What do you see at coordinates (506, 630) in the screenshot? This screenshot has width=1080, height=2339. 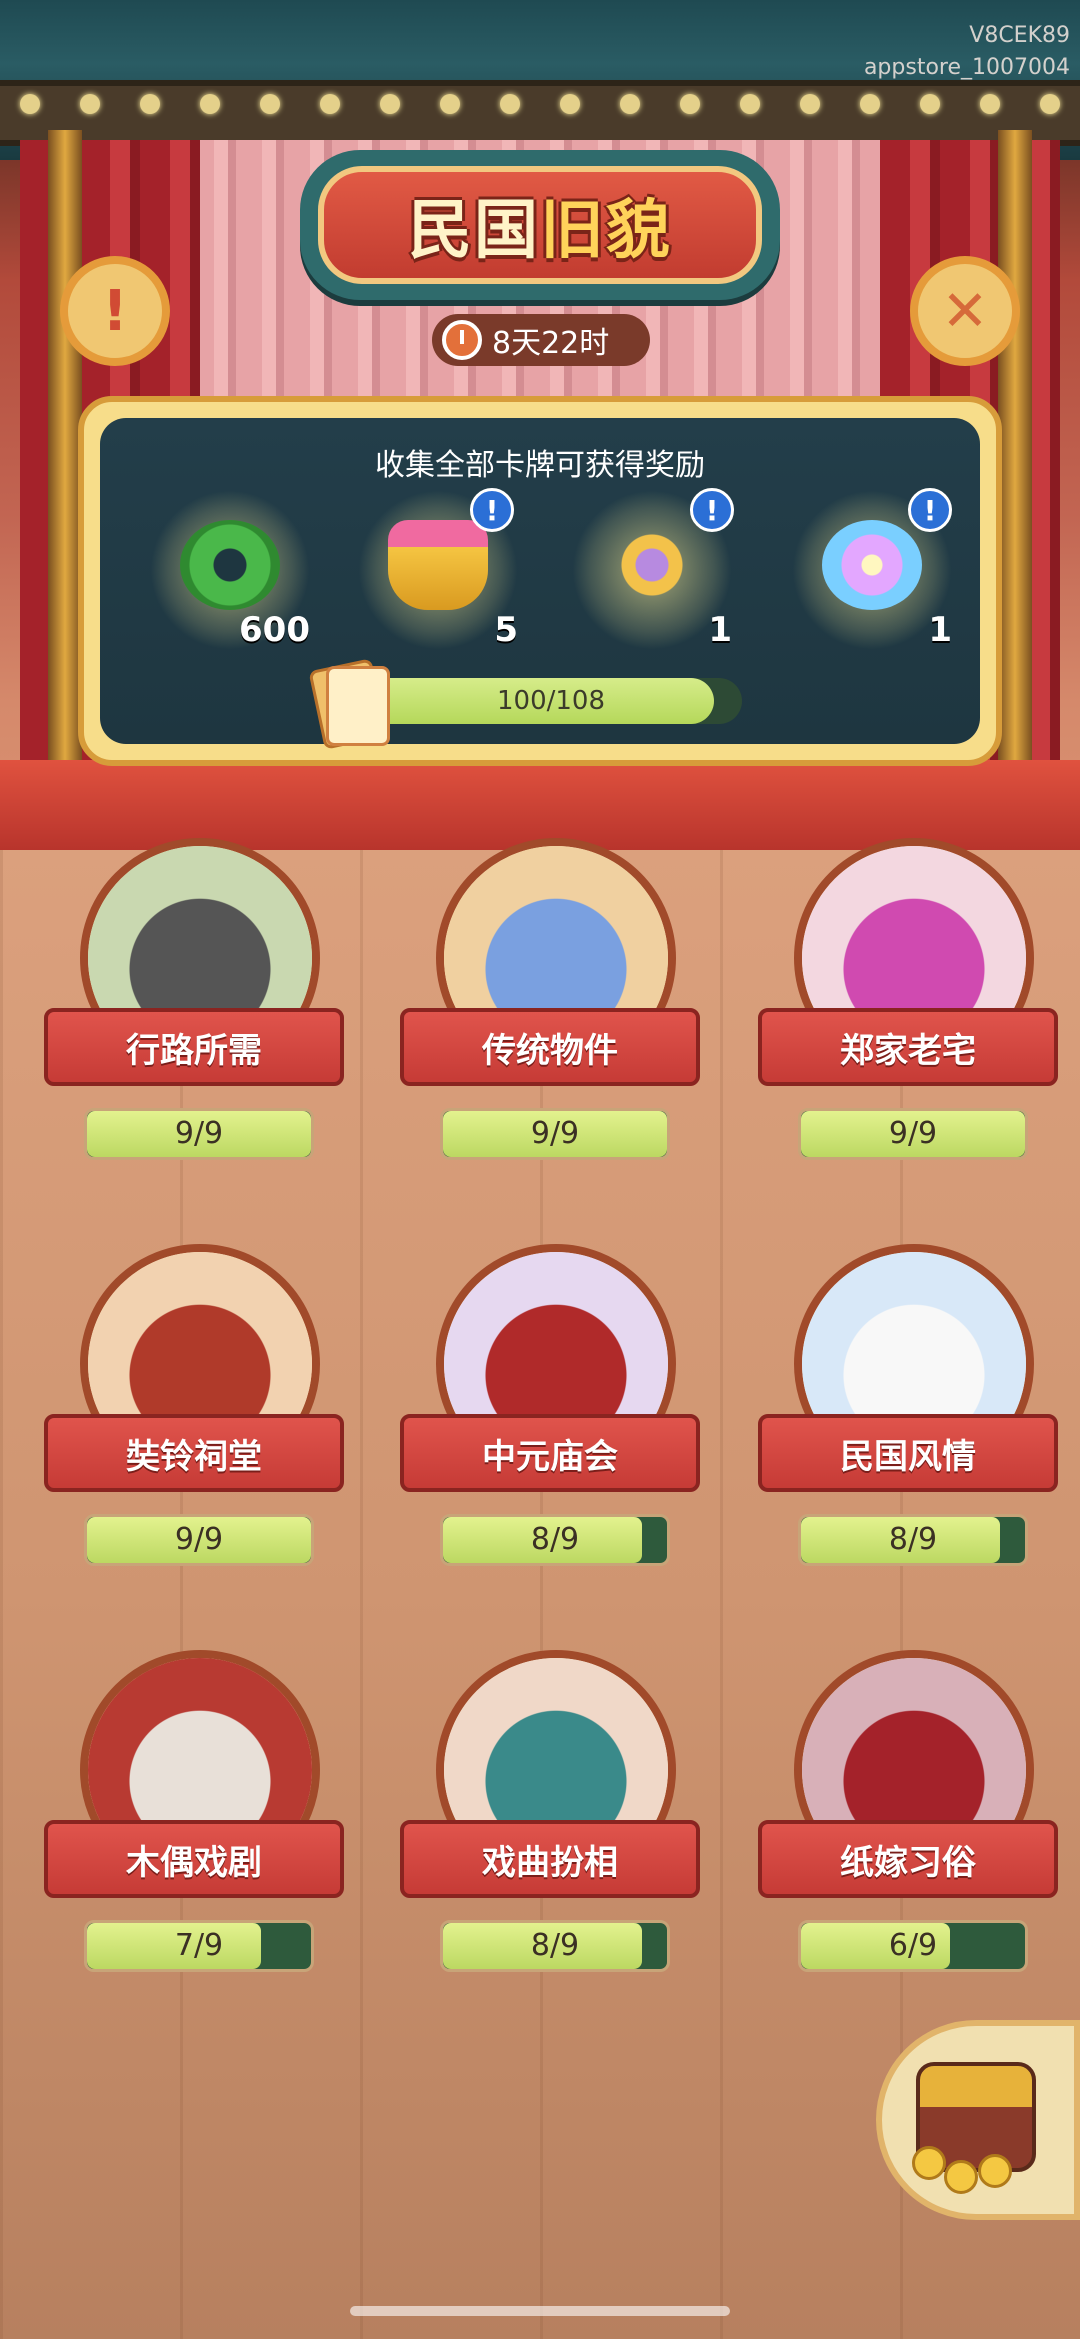 I see `reward-count: 5` at bounding box center [506, 630].